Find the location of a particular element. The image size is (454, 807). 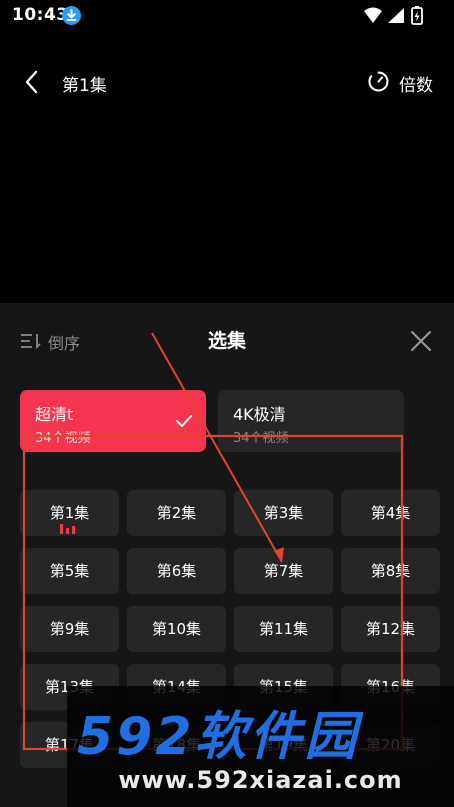

quality-name: 超清t is located at coordinates (54, 414).